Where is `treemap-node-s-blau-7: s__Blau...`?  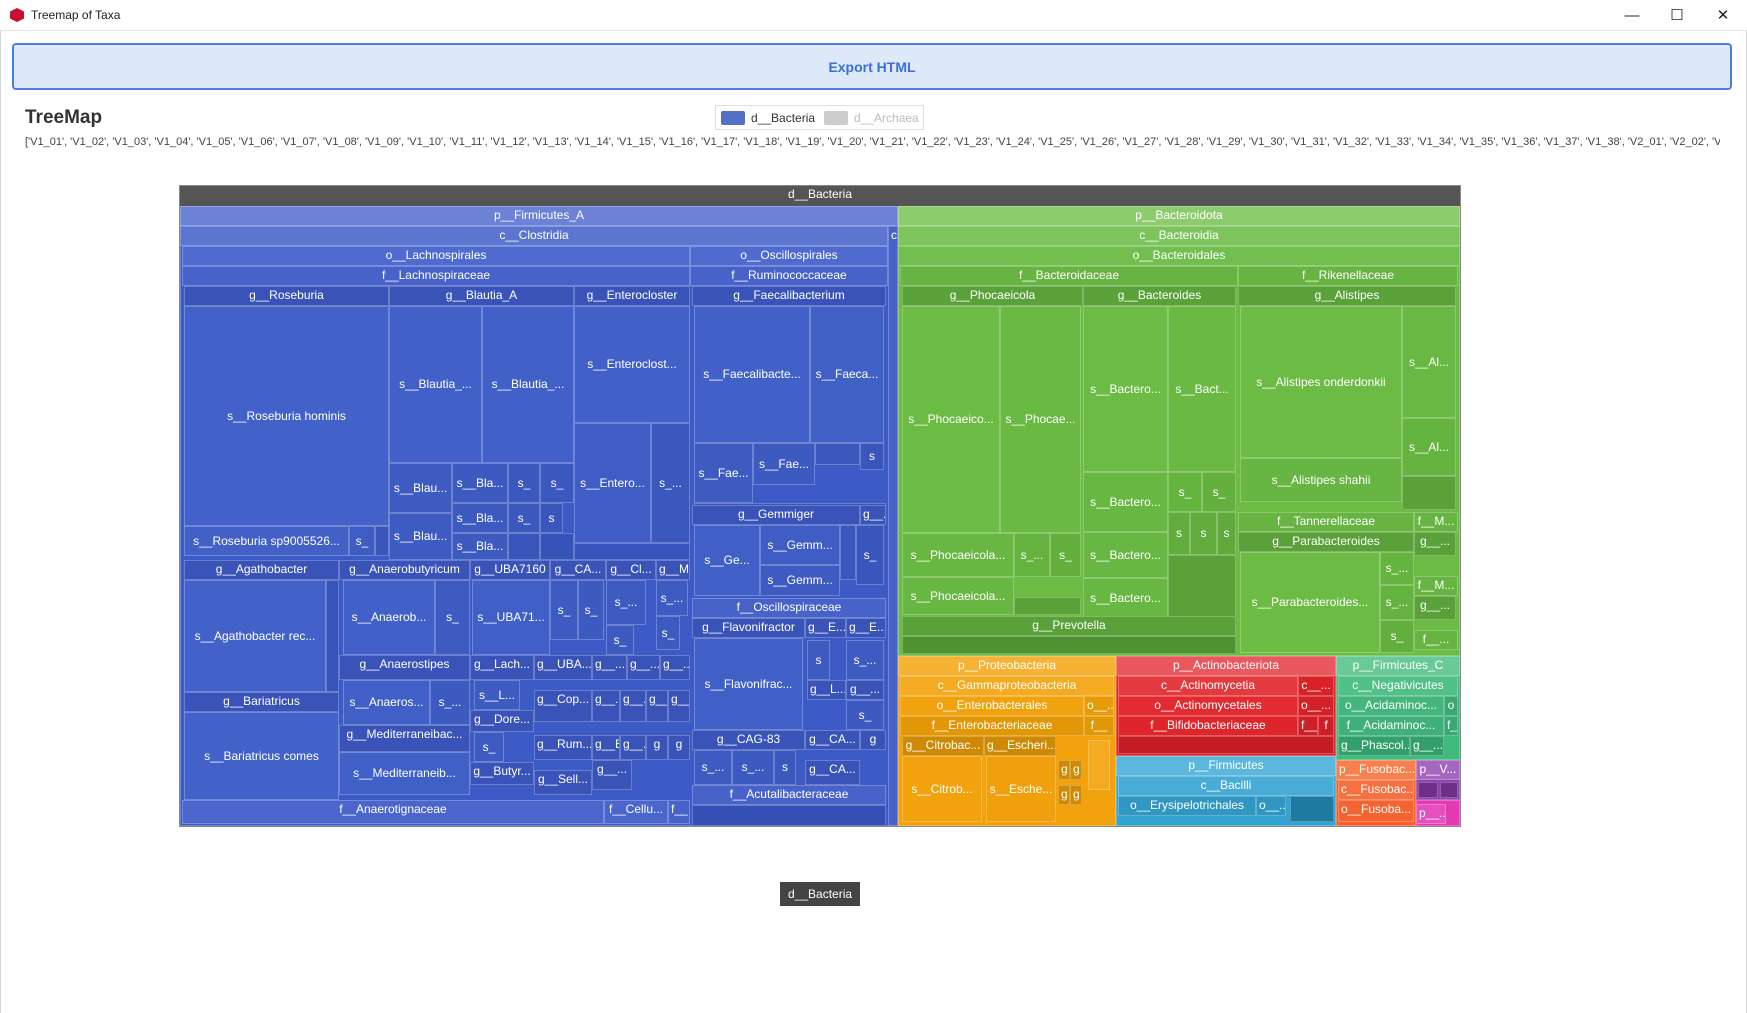
treemap-node-s-blau-7: s__Blau... is located at coordinates (420, 536).